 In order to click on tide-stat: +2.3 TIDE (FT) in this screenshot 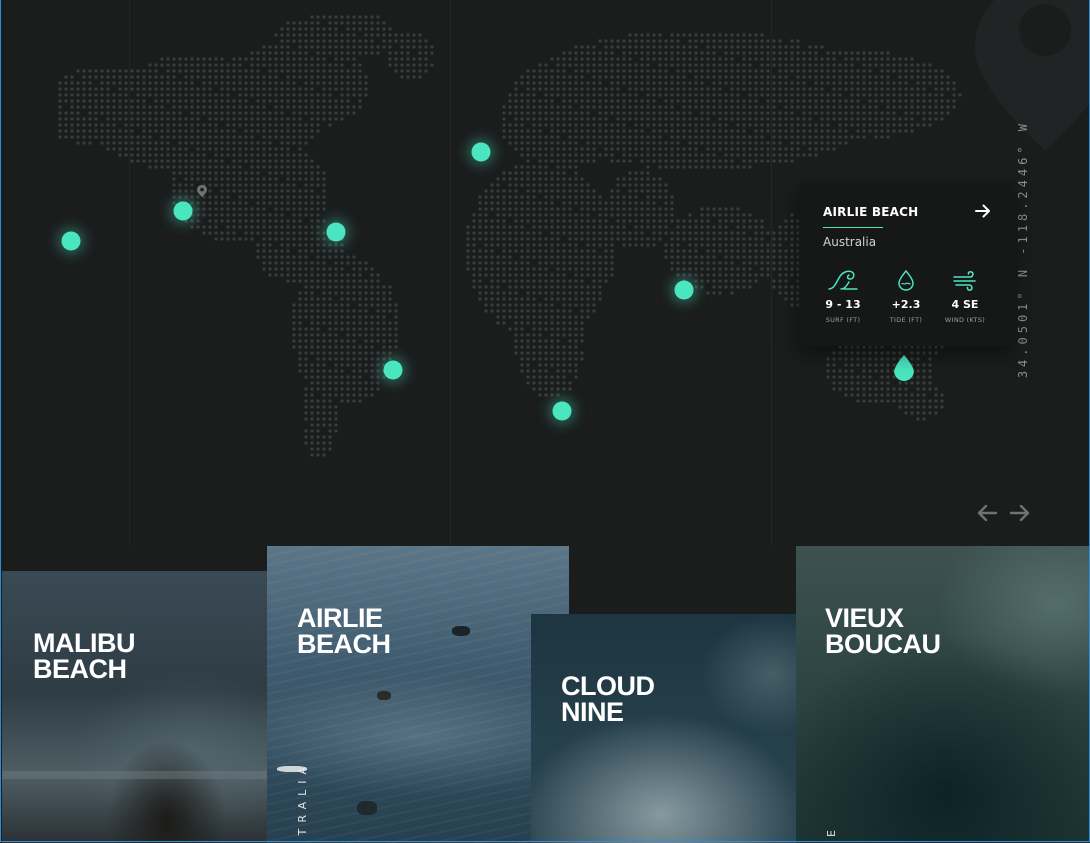, I will do `click(906, 296)`.